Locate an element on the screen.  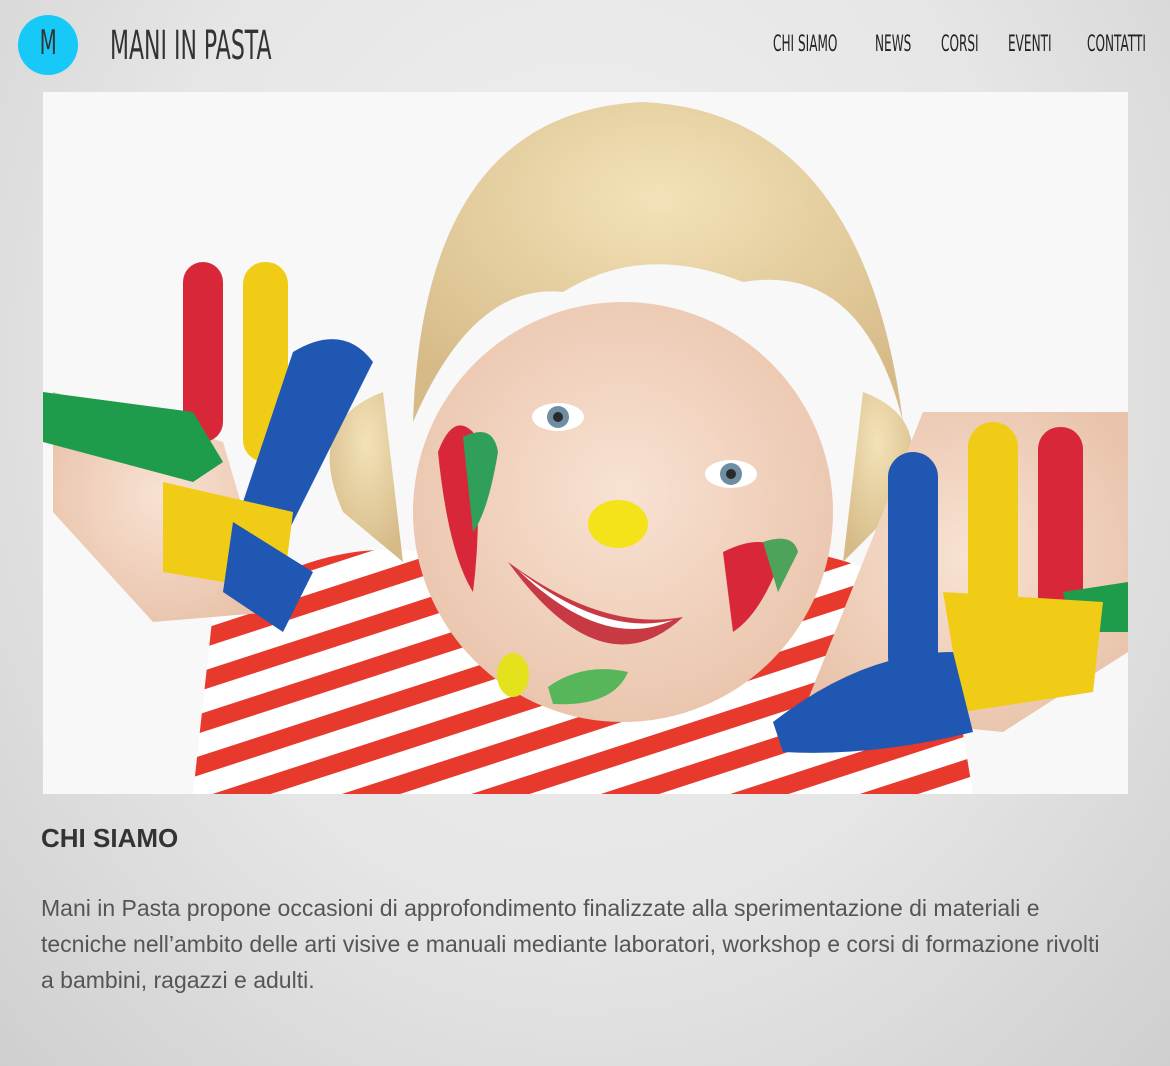
nav-item-news: NEWS is located at coordinates (893, 45).